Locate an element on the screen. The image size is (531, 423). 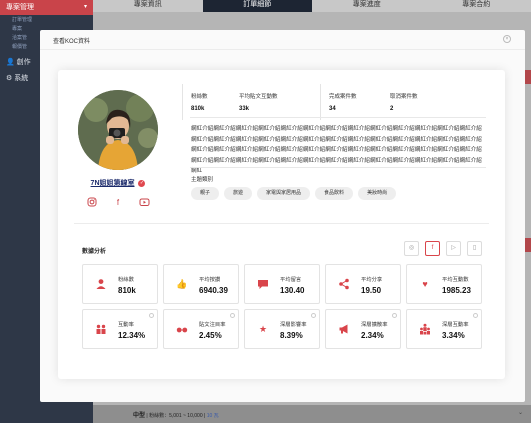
metric-card: ♥ 平均互動數 1985.23 is located at coordinates (444, 284).